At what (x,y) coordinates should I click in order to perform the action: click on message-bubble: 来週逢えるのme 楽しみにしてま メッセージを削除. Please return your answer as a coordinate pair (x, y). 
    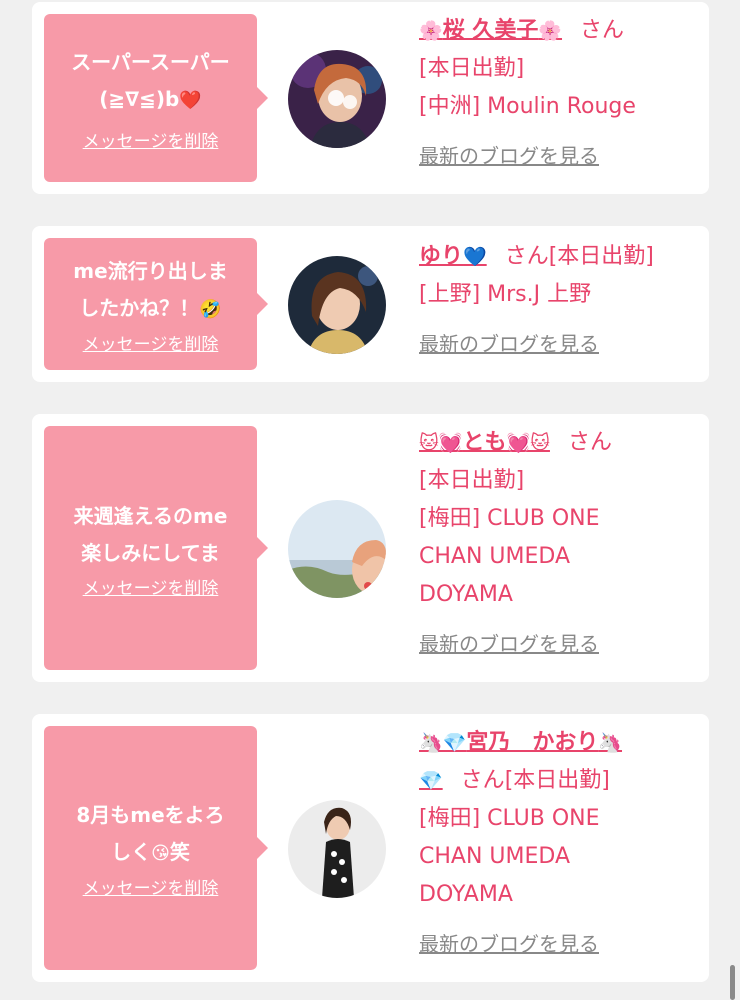
    Looking at the image, I should click on (156, 548).